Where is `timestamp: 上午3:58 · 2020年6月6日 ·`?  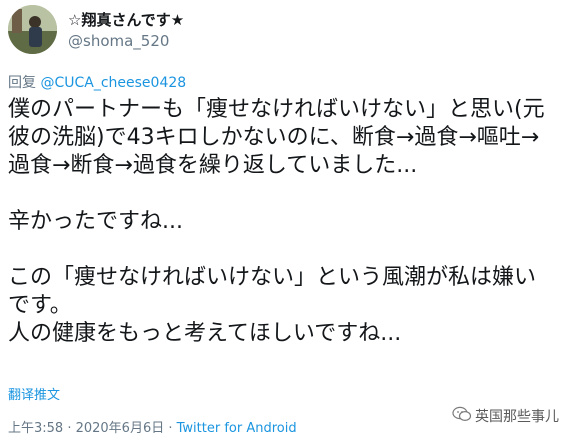
timestamp: 上午3:58 · 2020年6月6日 · is located at coordinates (92, 428).